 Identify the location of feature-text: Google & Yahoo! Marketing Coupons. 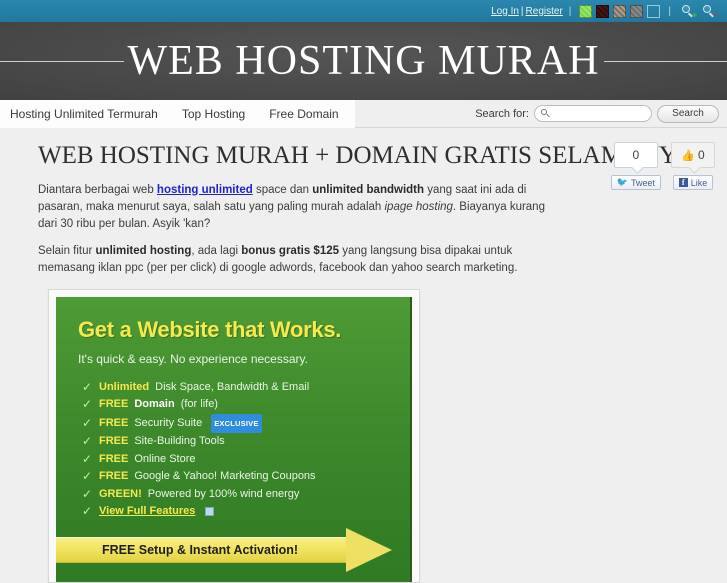
(224, 477).